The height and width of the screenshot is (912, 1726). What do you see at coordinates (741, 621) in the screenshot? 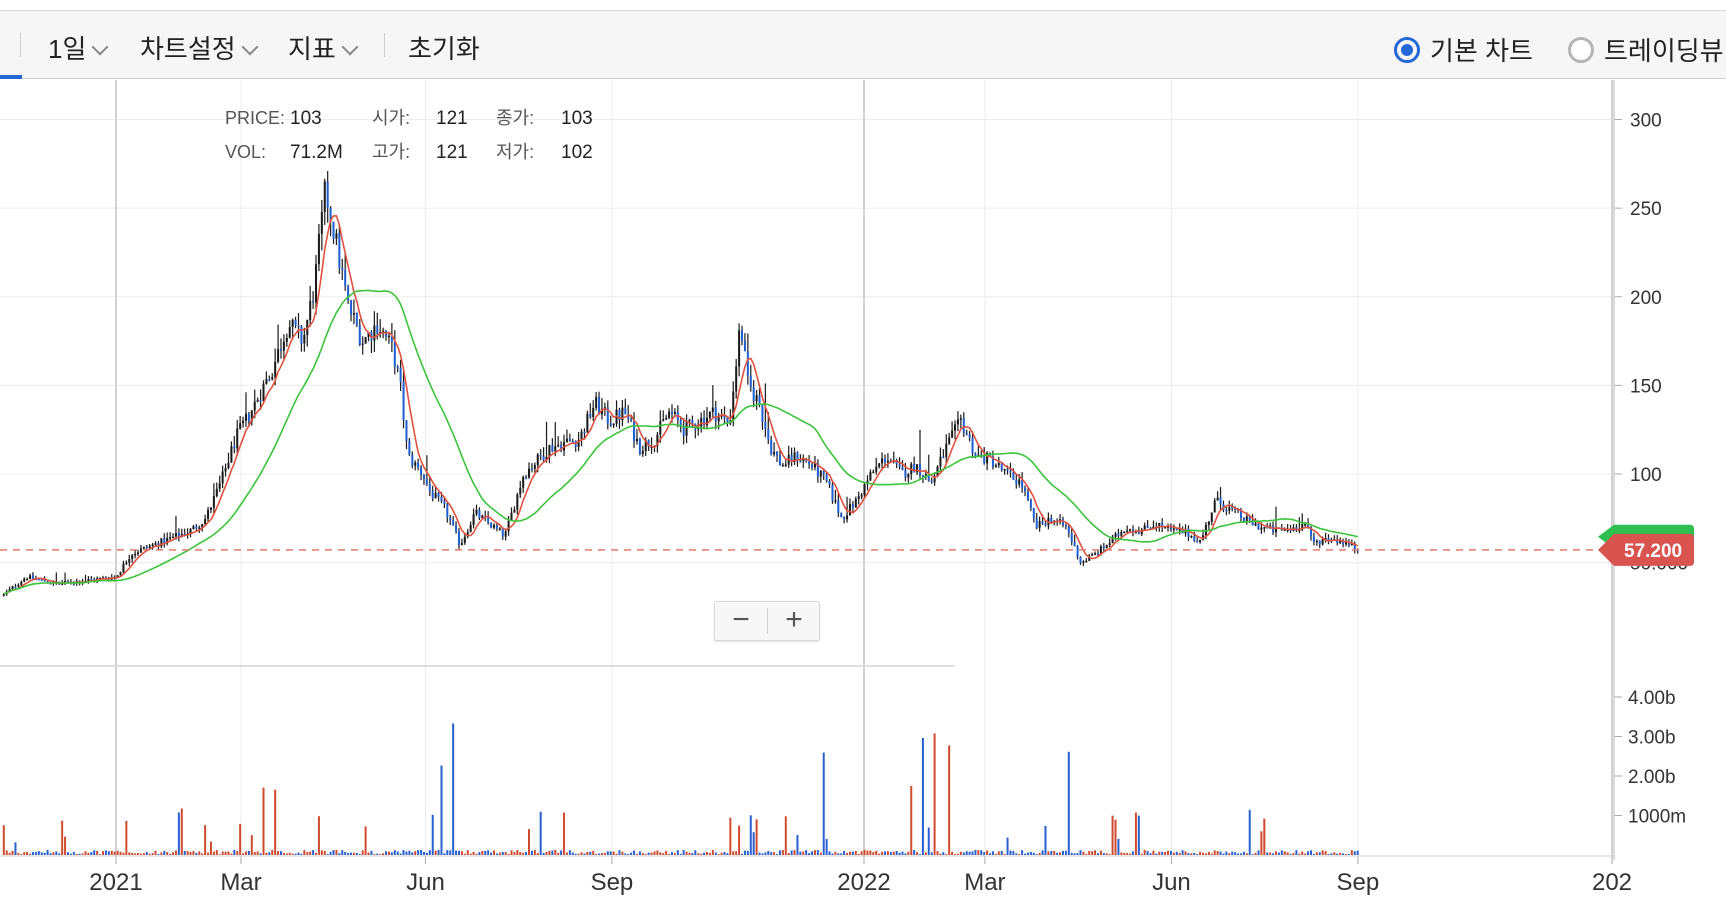
I see `zoom-out-button: −` at bounding box center [741, 621].